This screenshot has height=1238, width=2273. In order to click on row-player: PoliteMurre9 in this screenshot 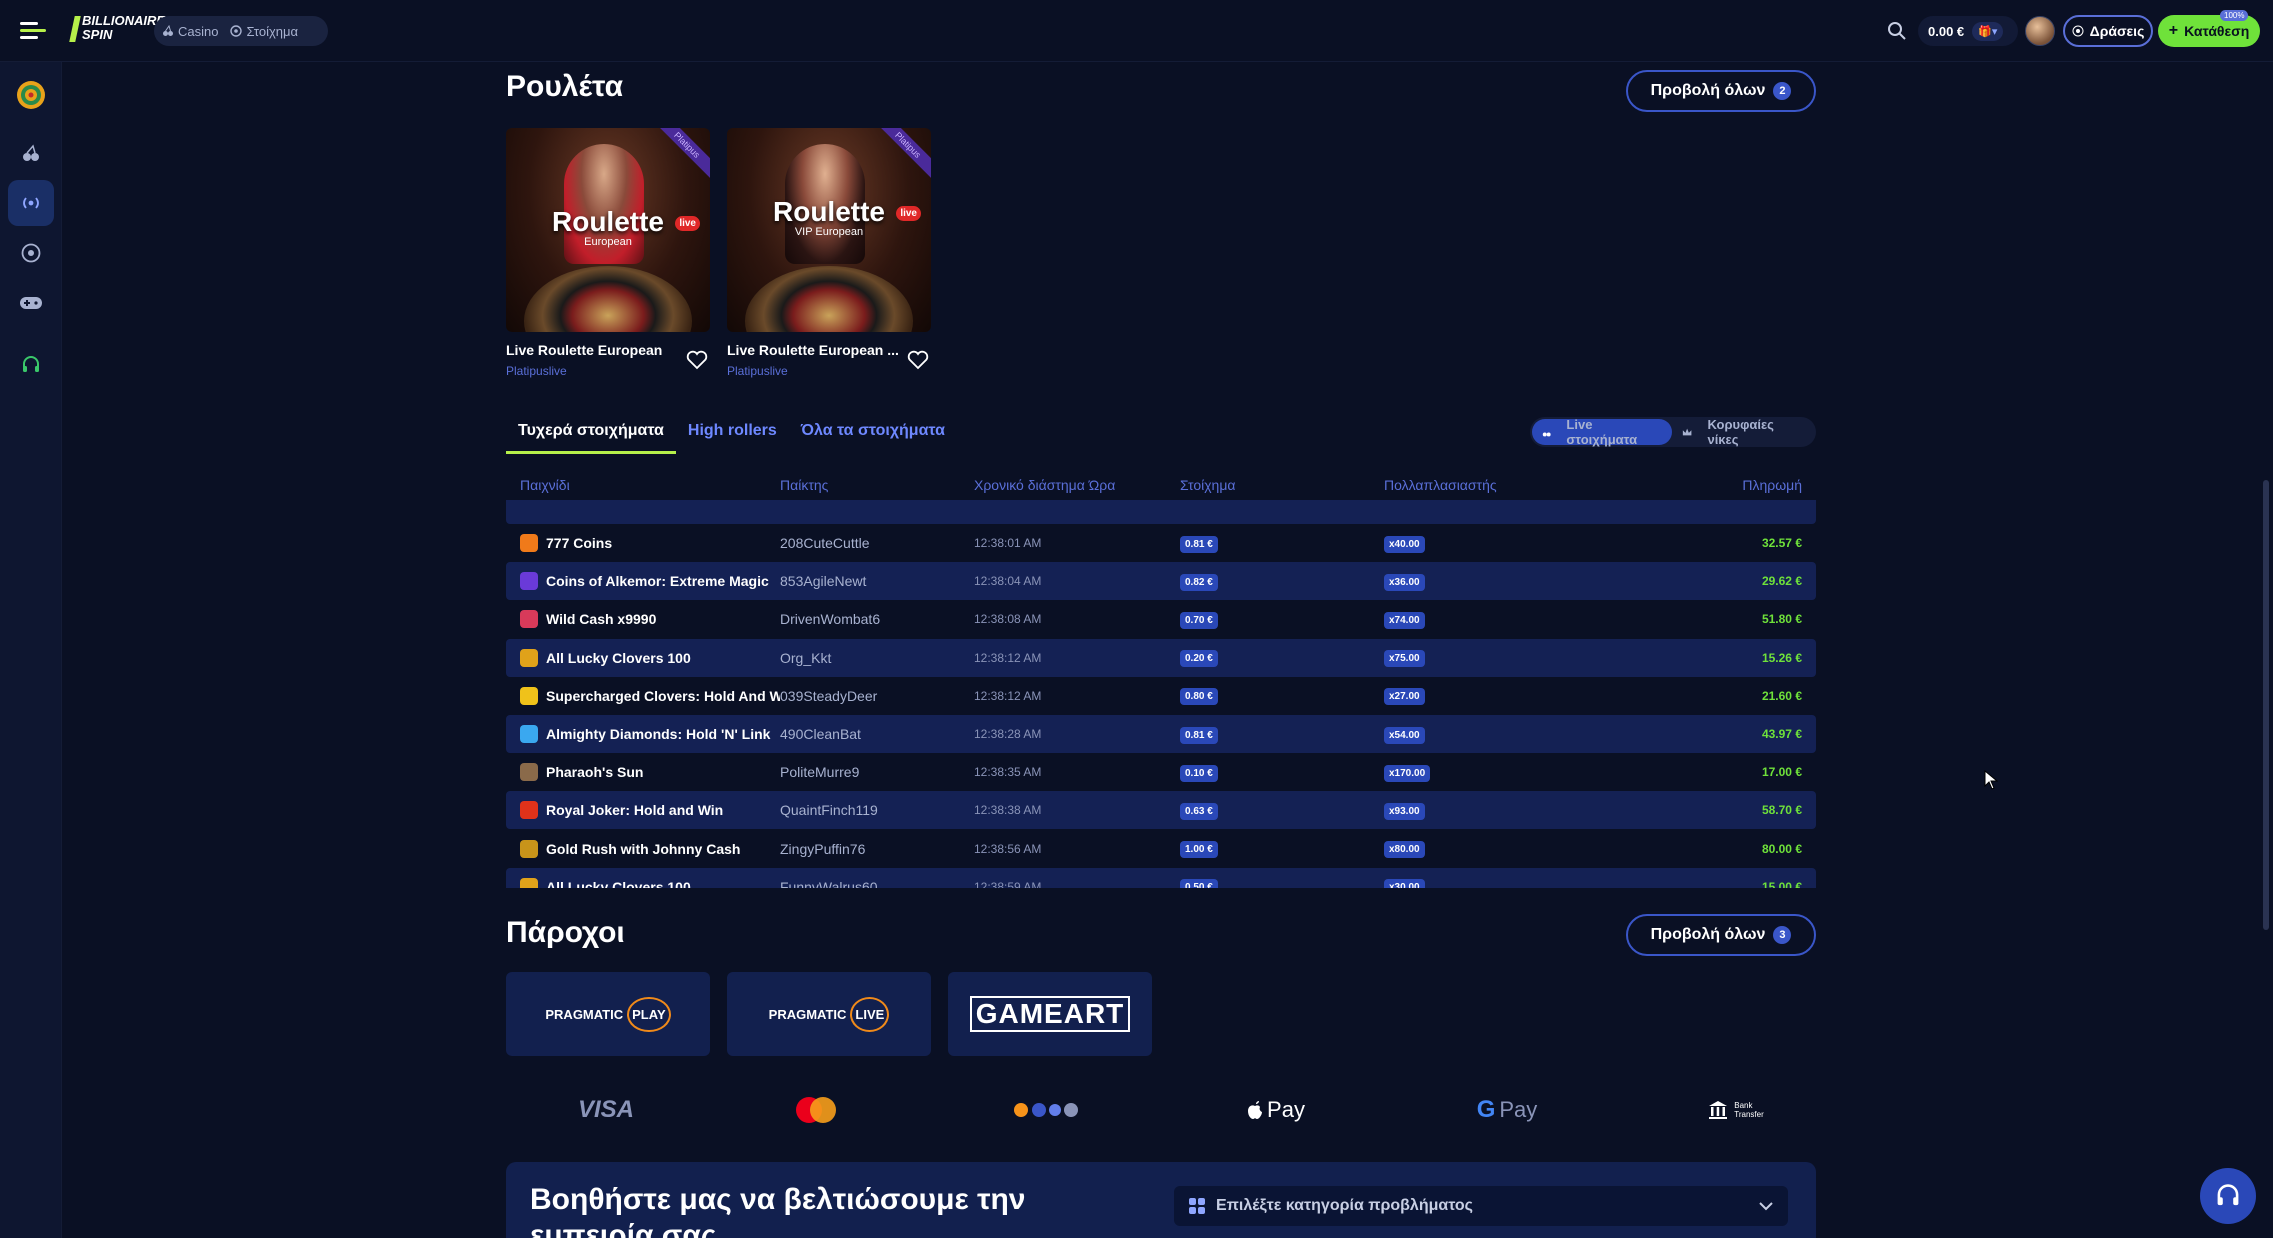, I will do `click(820, 772)`.